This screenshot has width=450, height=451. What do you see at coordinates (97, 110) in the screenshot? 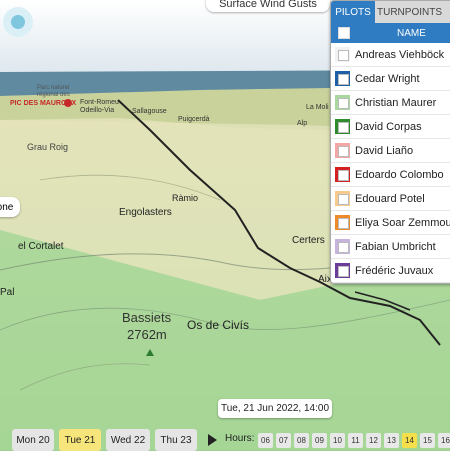
I see `place-label-odeillo-via: Odeillo-Via` at bounding box center [97, 110].